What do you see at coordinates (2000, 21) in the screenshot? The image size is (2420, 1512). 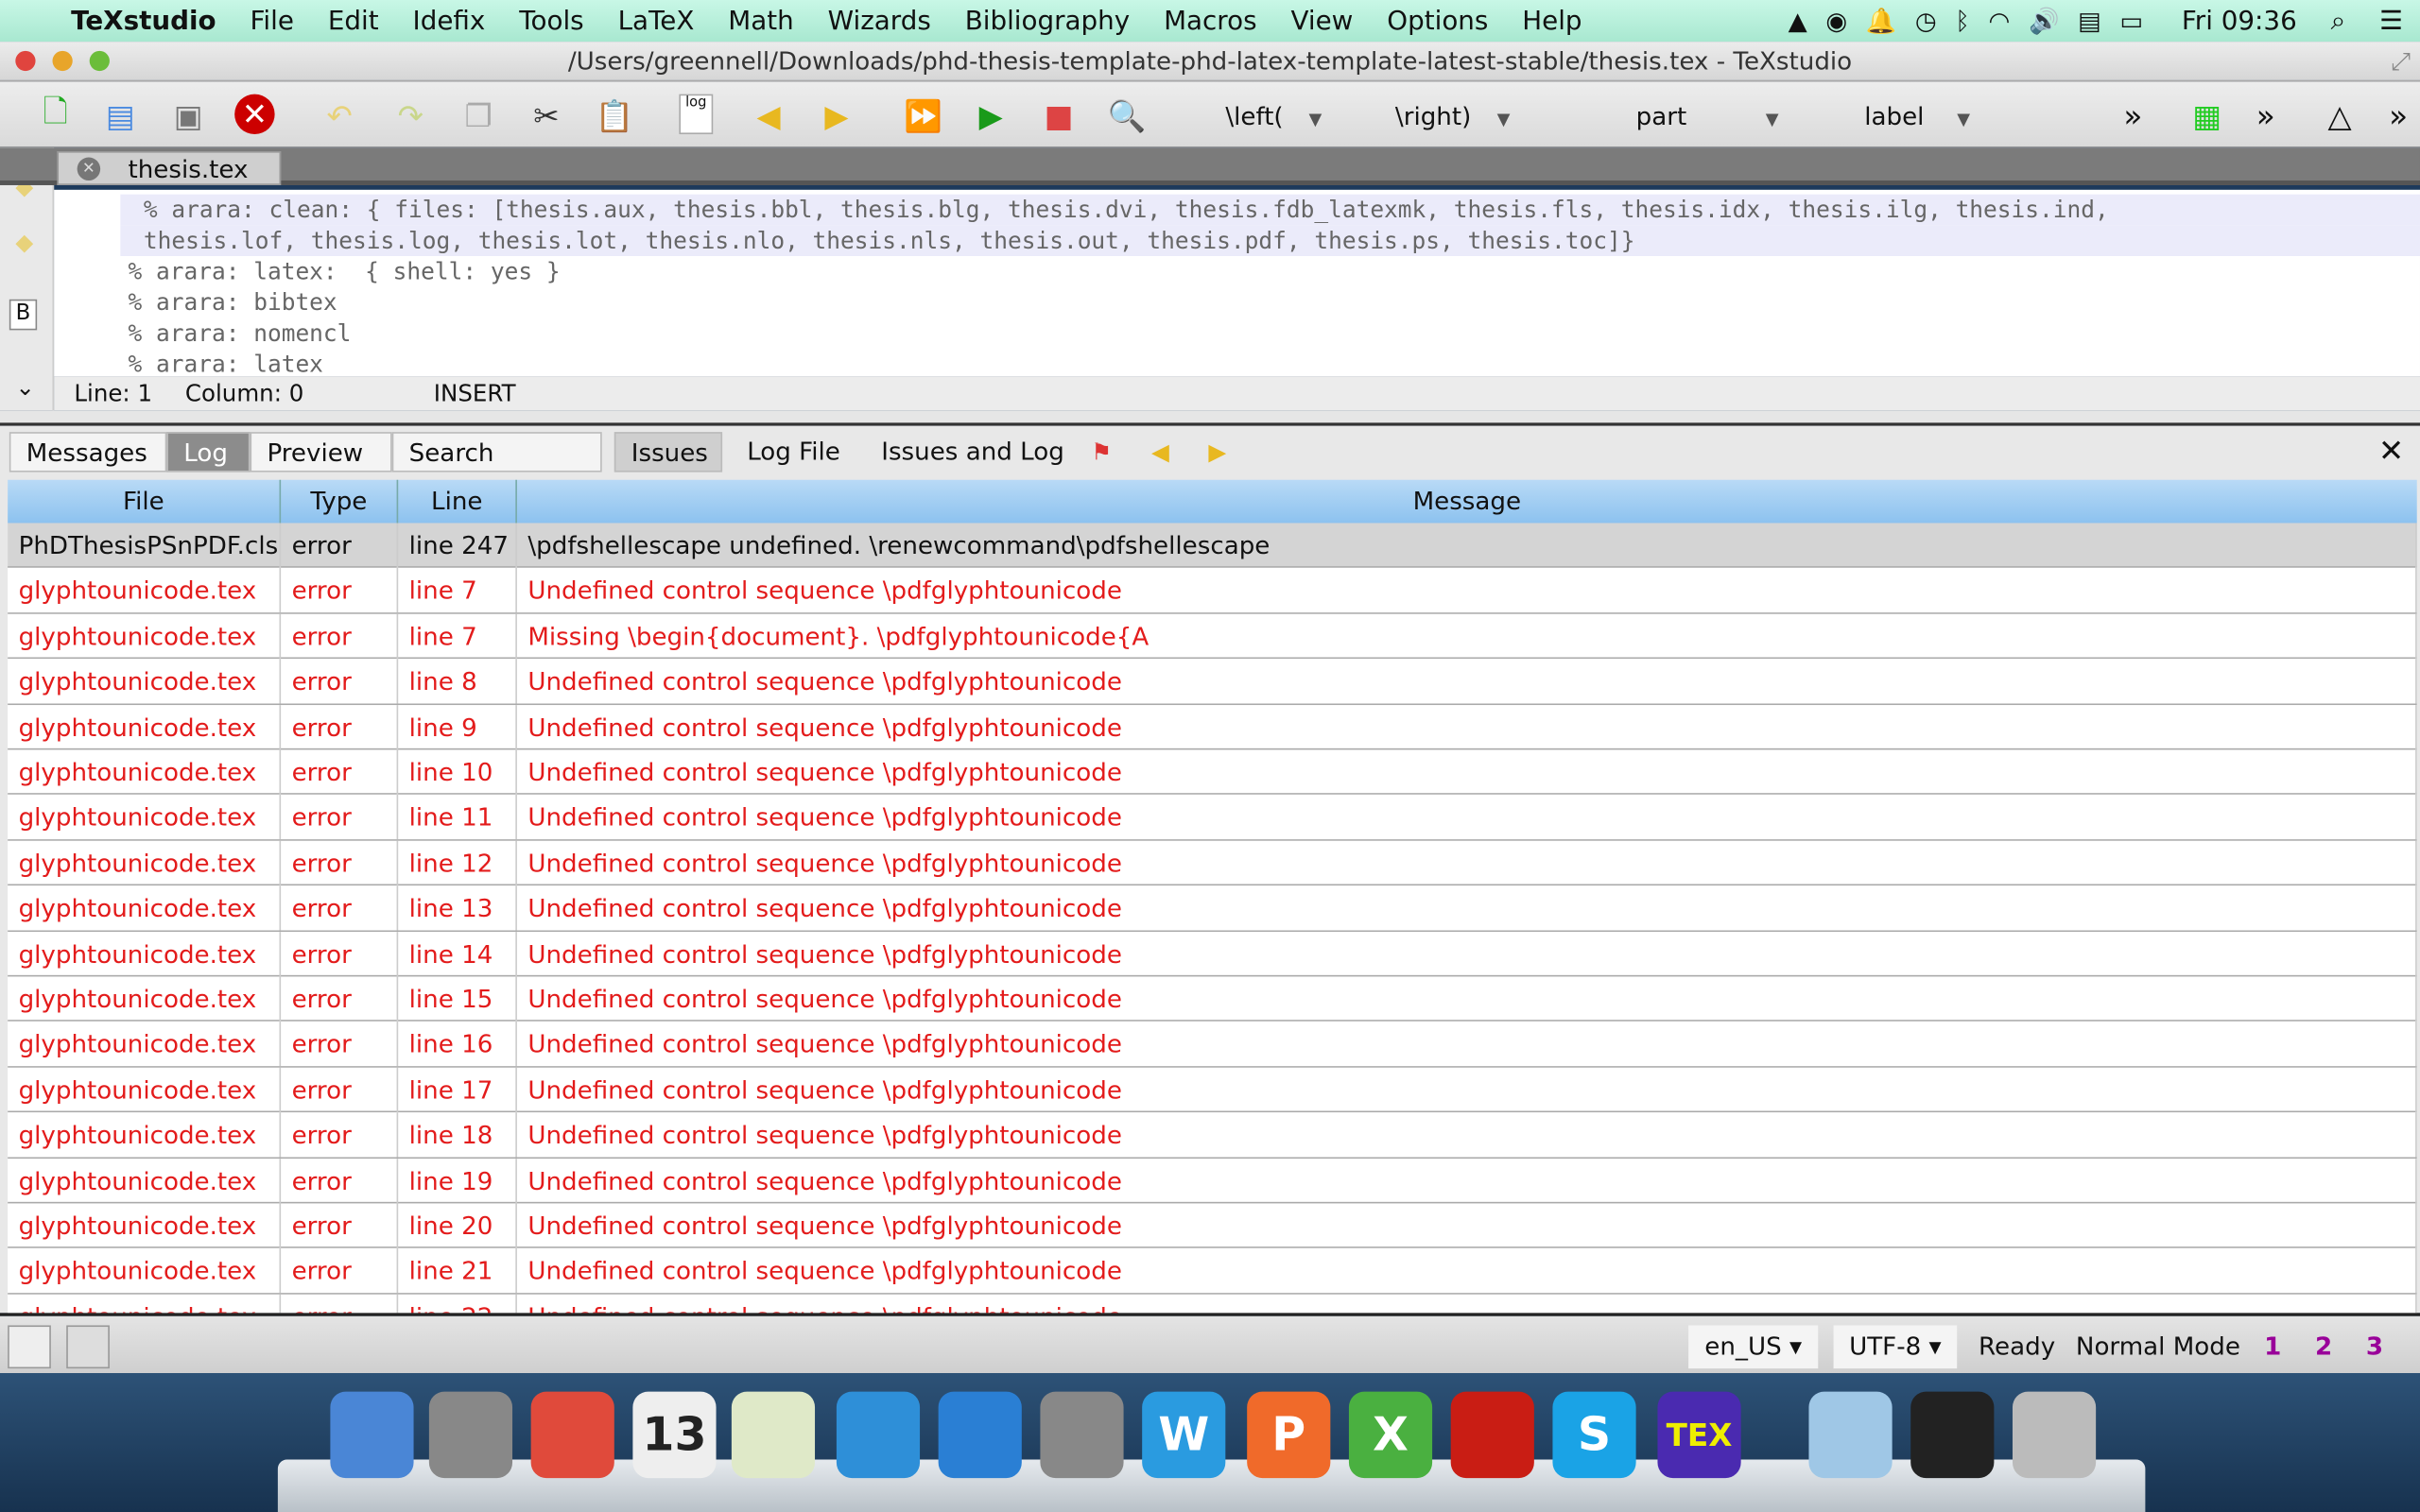 I see `wifi-icon: ◠` at bounding box center [2000, 21].